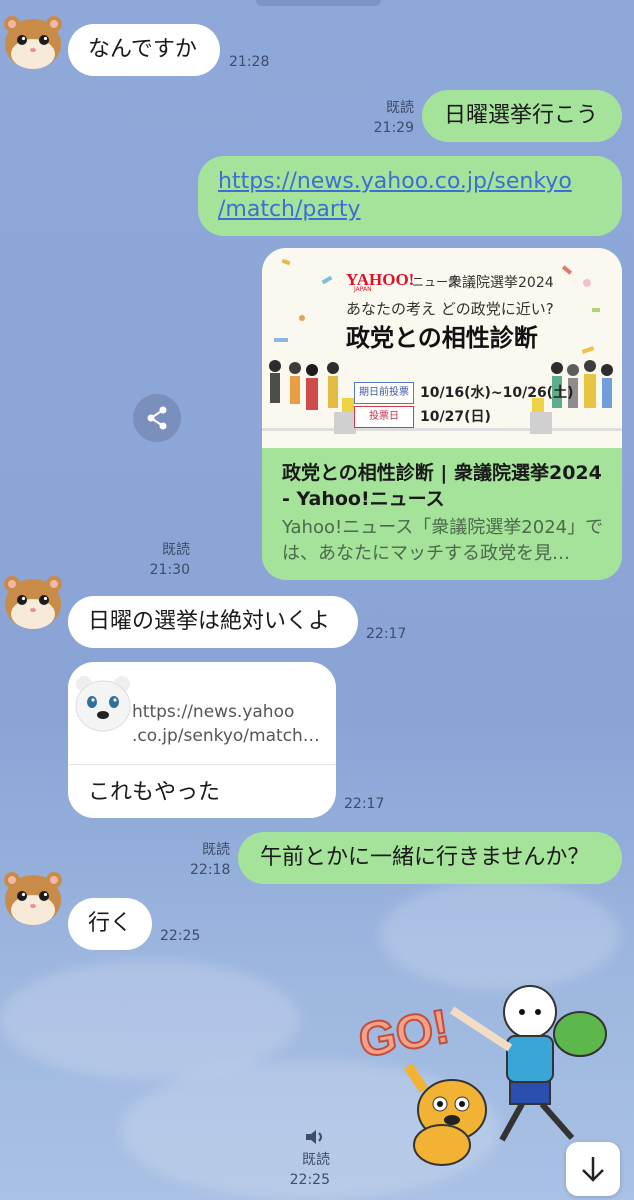 This screenshot has width=634, height=1200. Describe the element at coordinates (442, 338) in the screenshot. I see `banner-headline: 政党との相性診断` at that location.